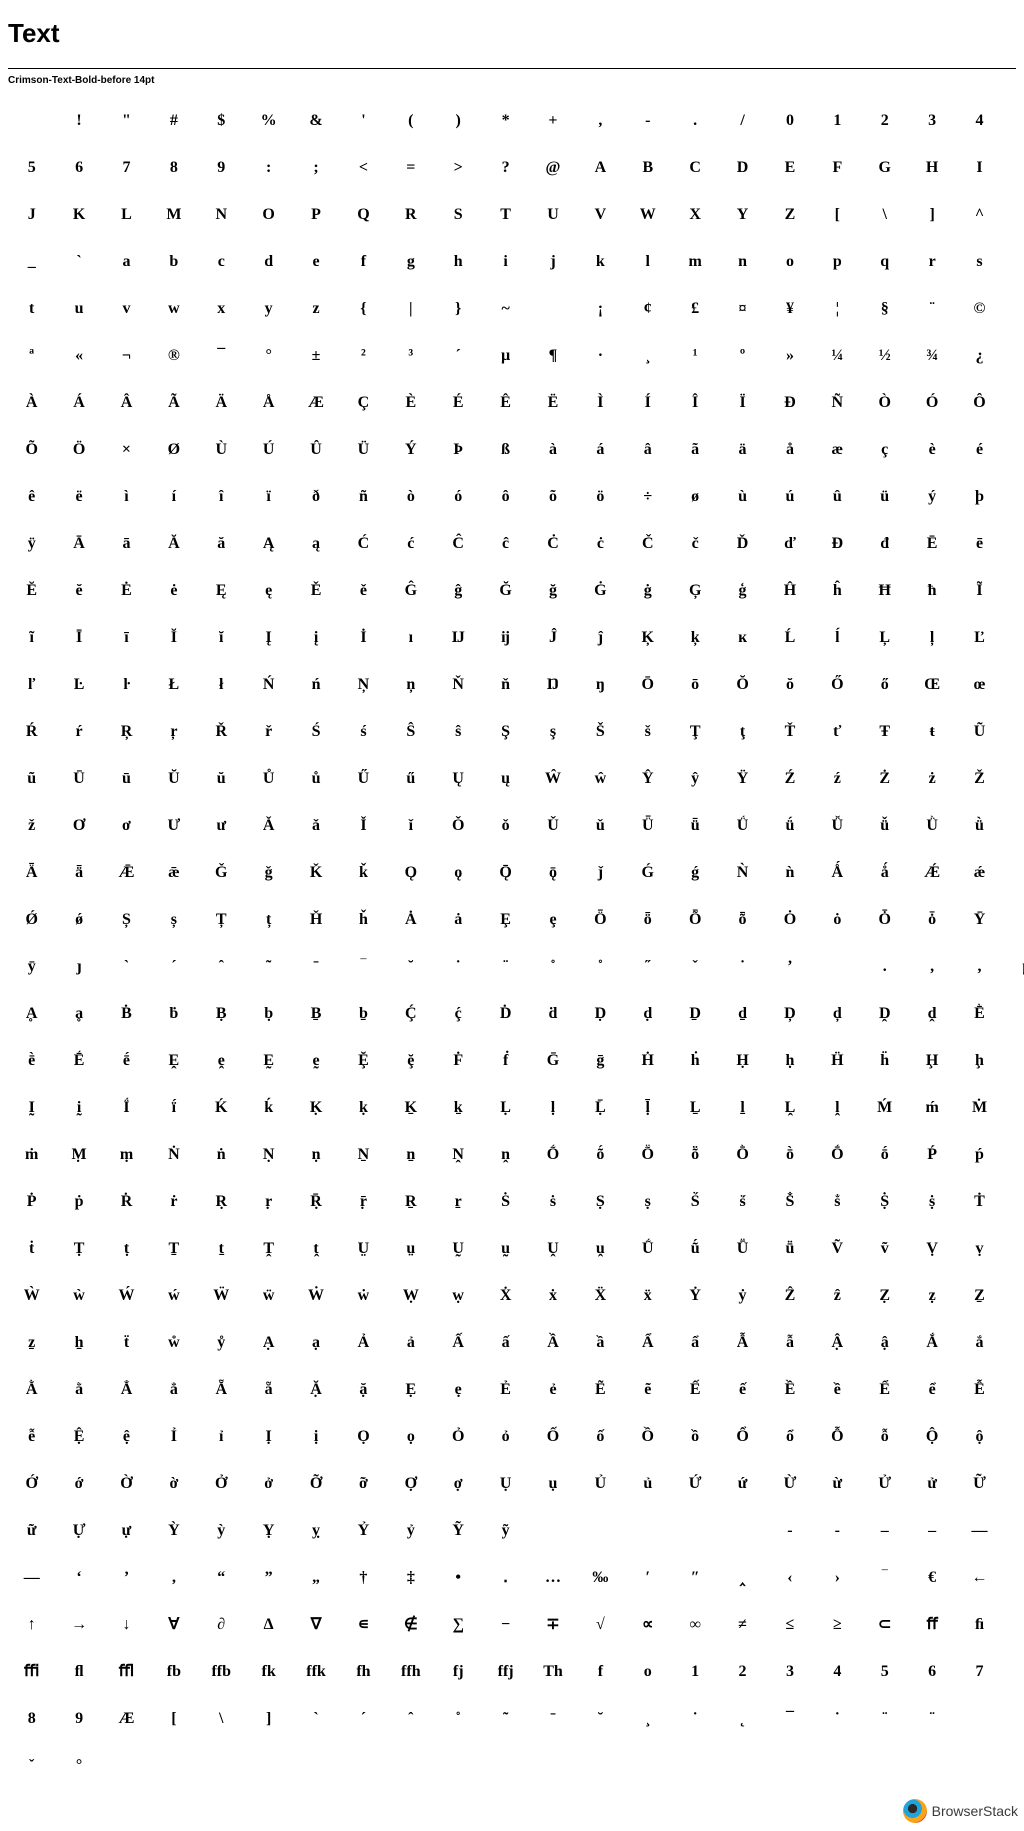  Describe the element at coordinates (31, 919) in the screenshot. I see `glyph-cell: Ǿ` at that location.